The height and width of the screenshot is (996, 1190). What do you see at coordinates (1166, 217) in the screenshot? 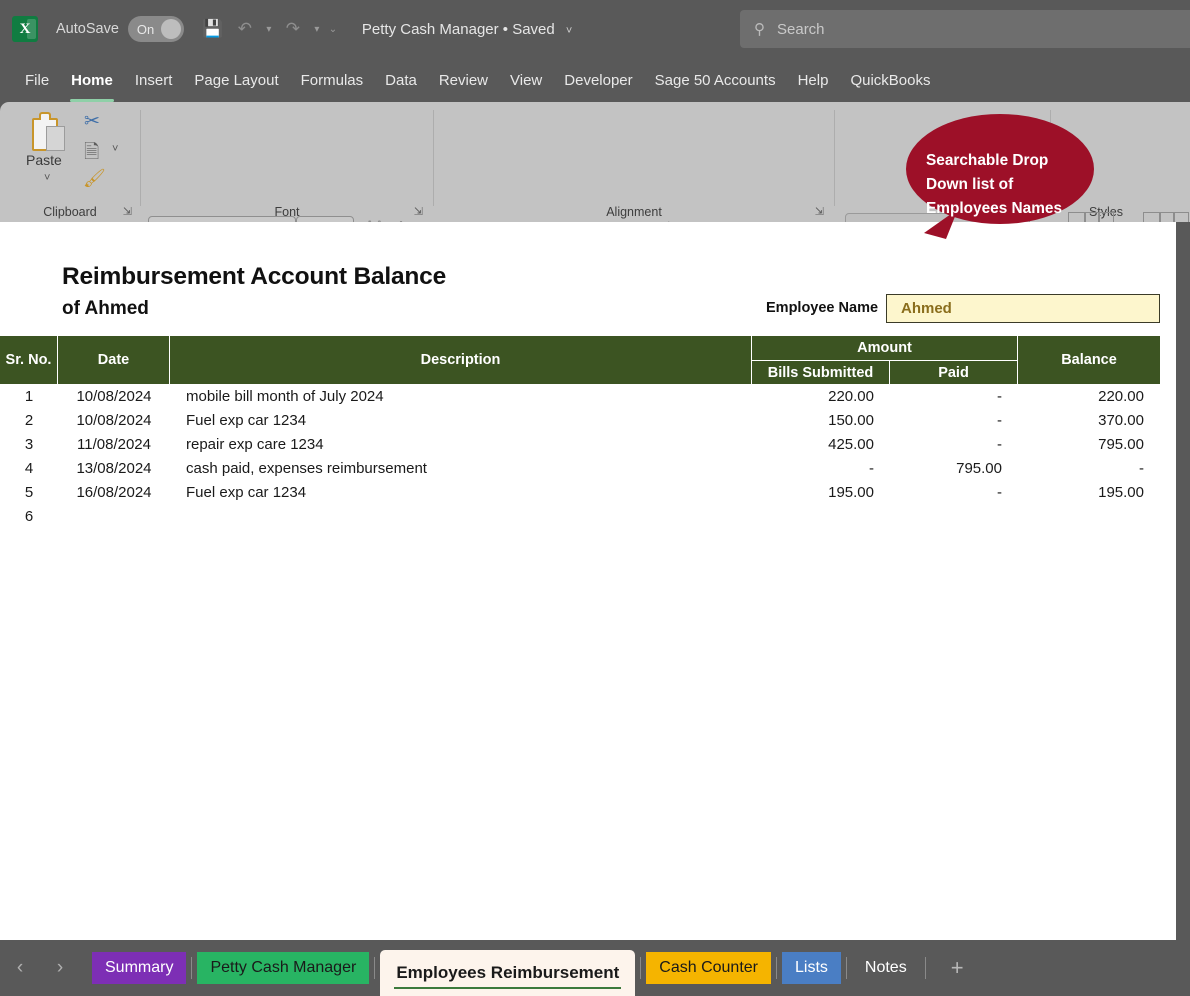
I see `format-as-table-icon` at bounding box center [1166, 217].